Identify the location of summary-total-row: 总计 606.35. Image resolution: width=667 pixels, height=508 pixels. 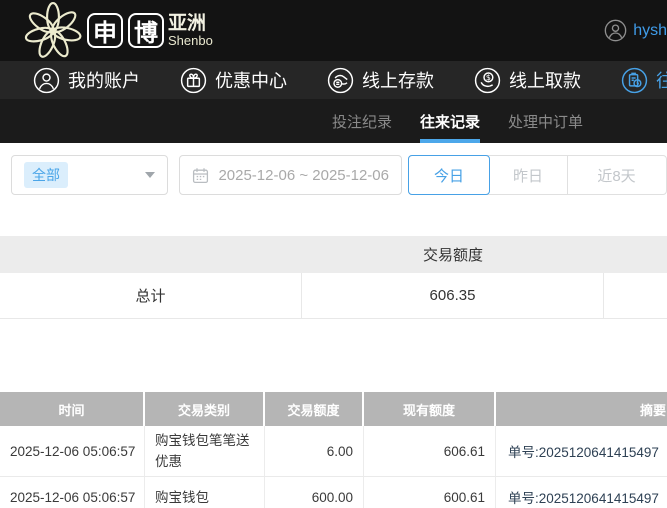
(333, 296).